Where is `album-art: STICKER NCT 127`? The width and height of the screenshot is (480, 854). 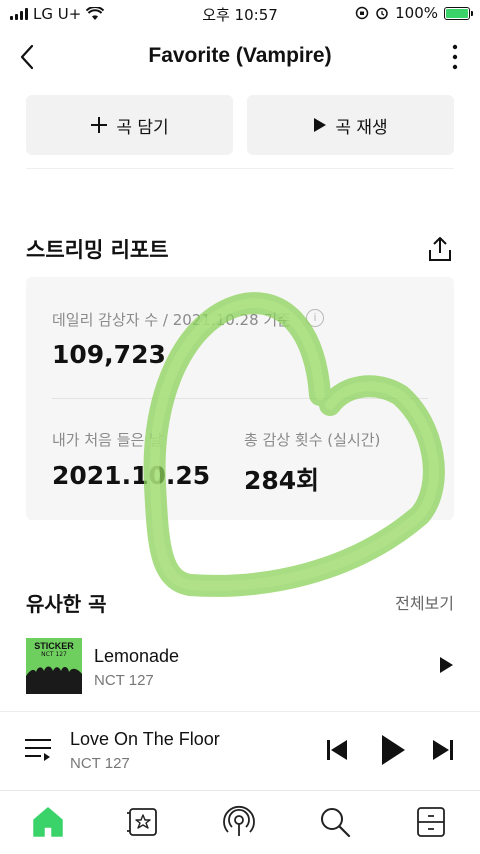 album-art: STICKER NCT 127 is located at coordinates (54, 666).